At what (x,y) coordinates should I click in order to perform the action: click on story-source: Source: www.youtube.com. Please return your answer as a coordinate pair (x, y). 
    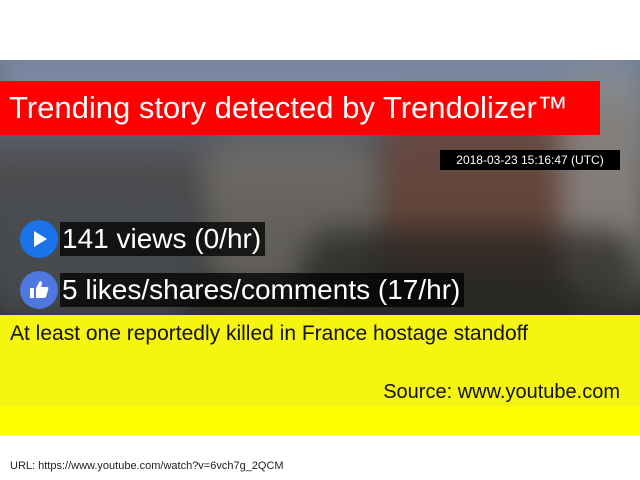
    Looking at the image, I should click on (501, 392).